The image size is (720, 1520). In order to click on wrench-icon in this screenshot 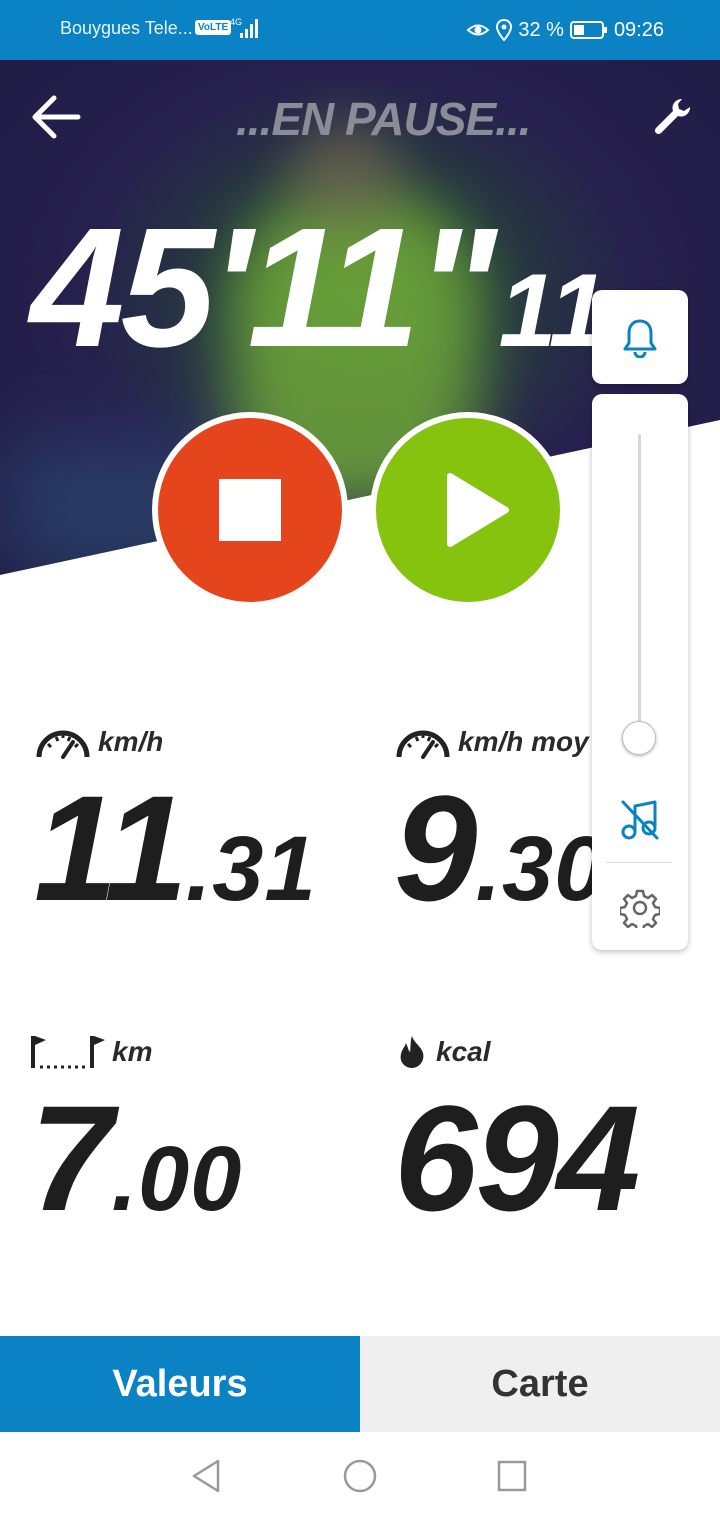, I will do `click(672, 116)`.